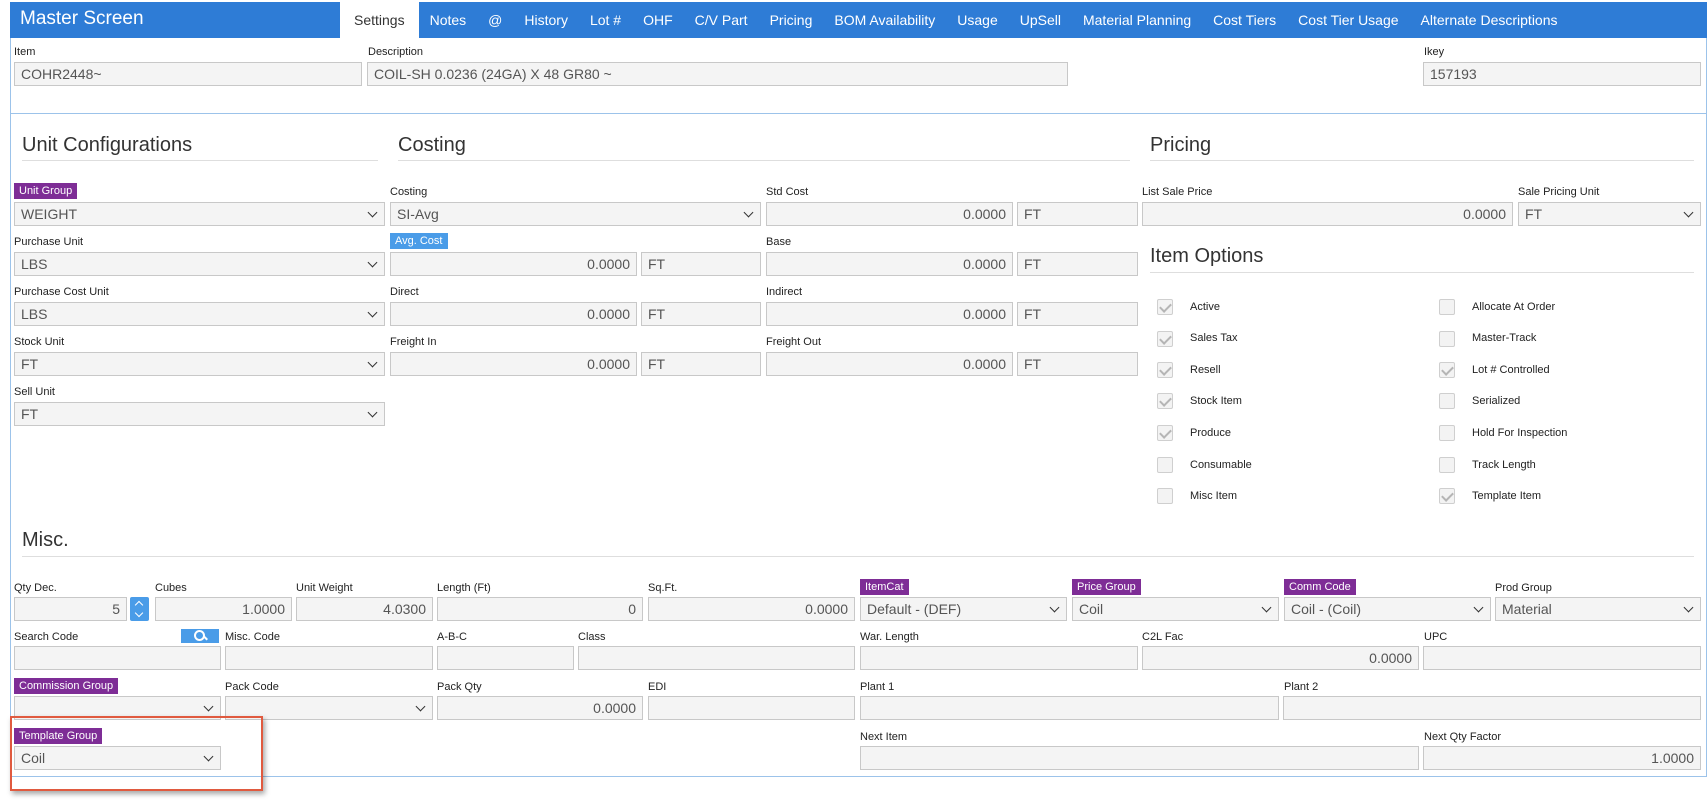  What do you see at coordinates (252, 687) in the screenshot?
I see `pack-code-label: Pack Code` at bounding box center [252, 687].